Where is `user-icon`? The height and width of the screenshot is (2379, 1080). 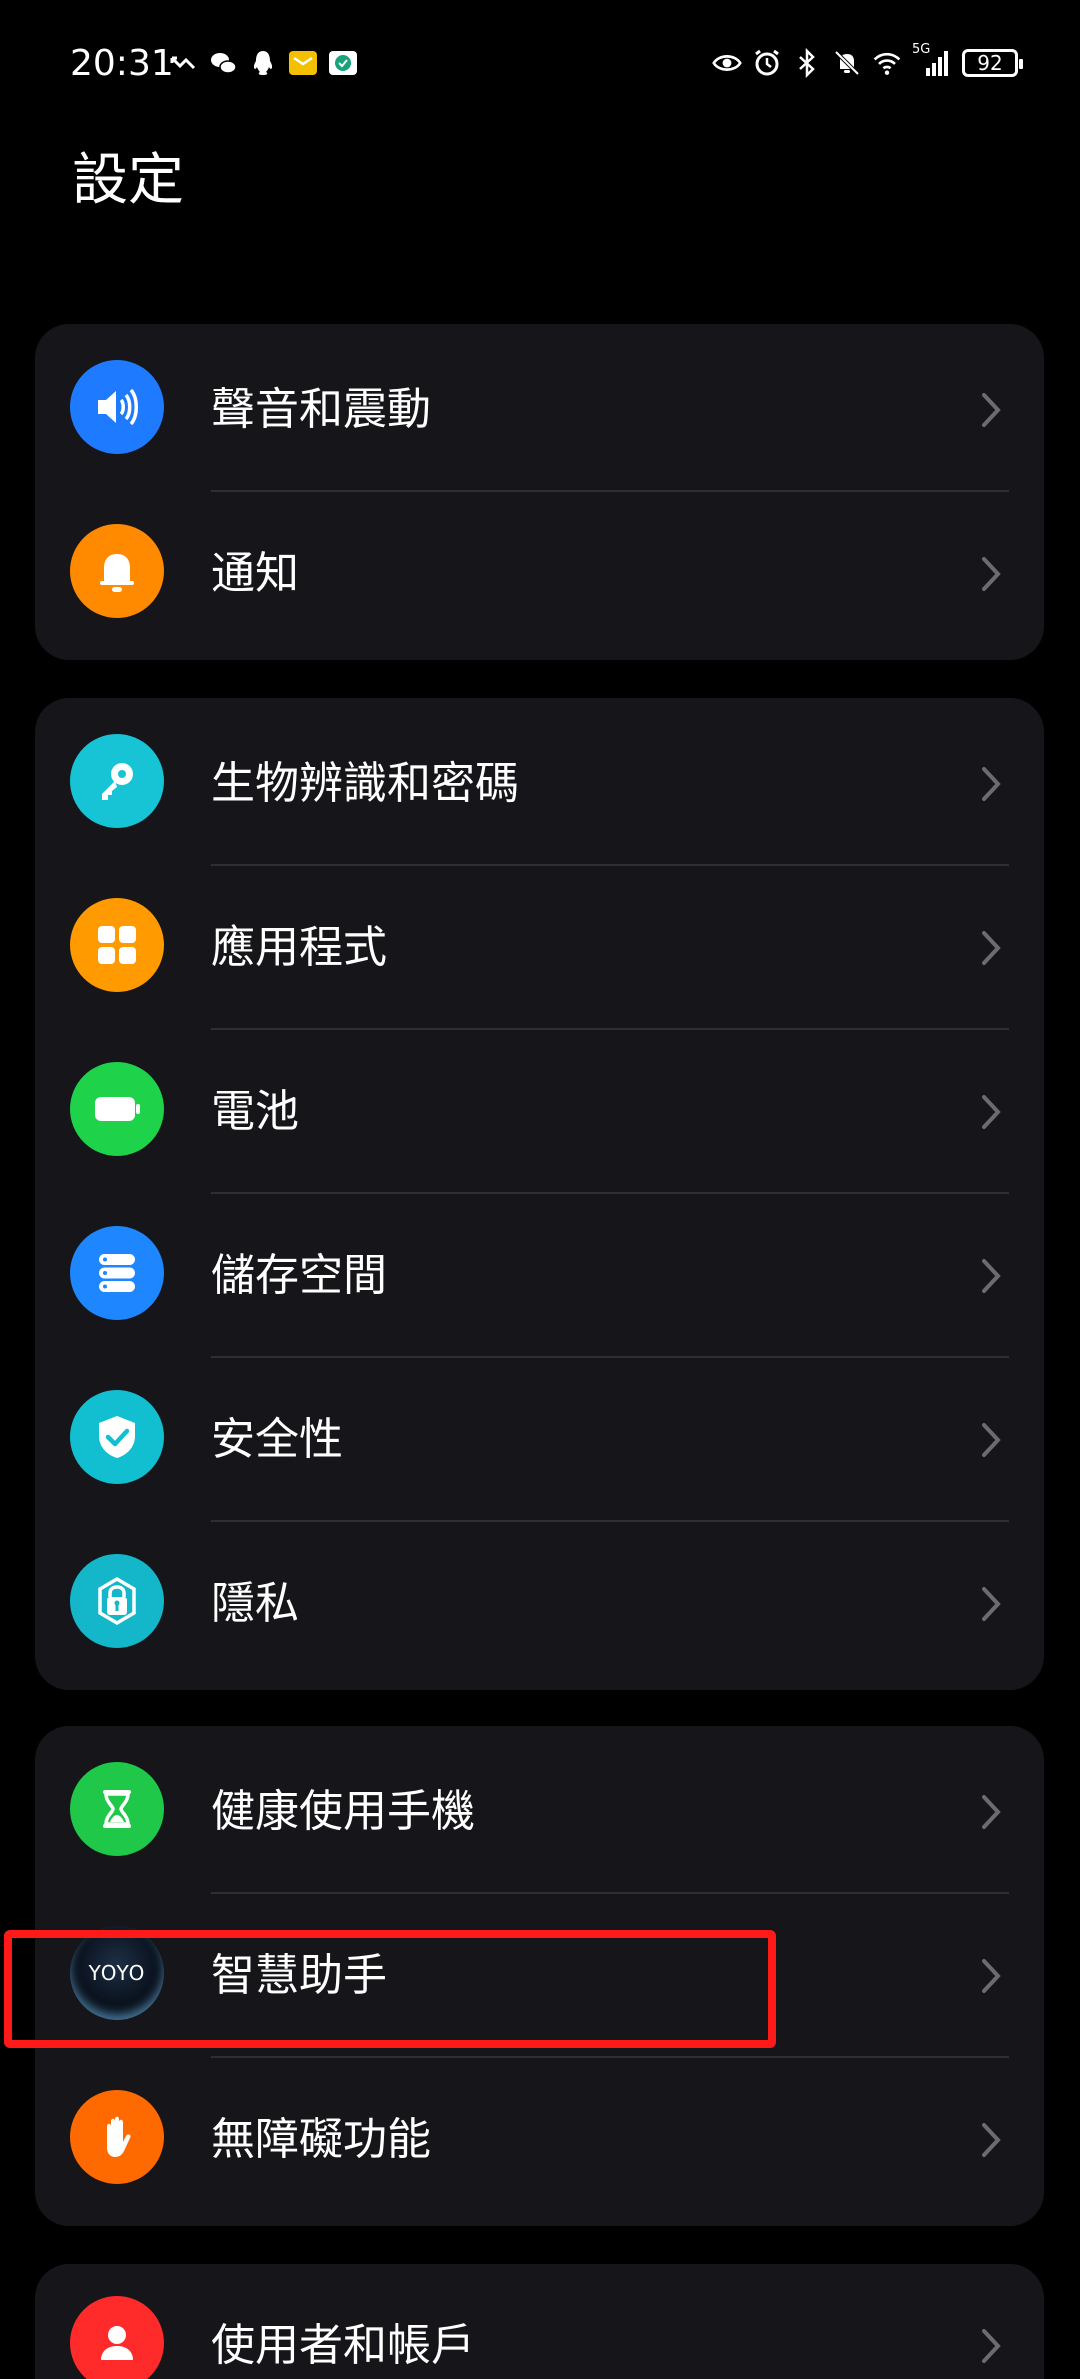
user-icon is located at coordinates (117, 2337).